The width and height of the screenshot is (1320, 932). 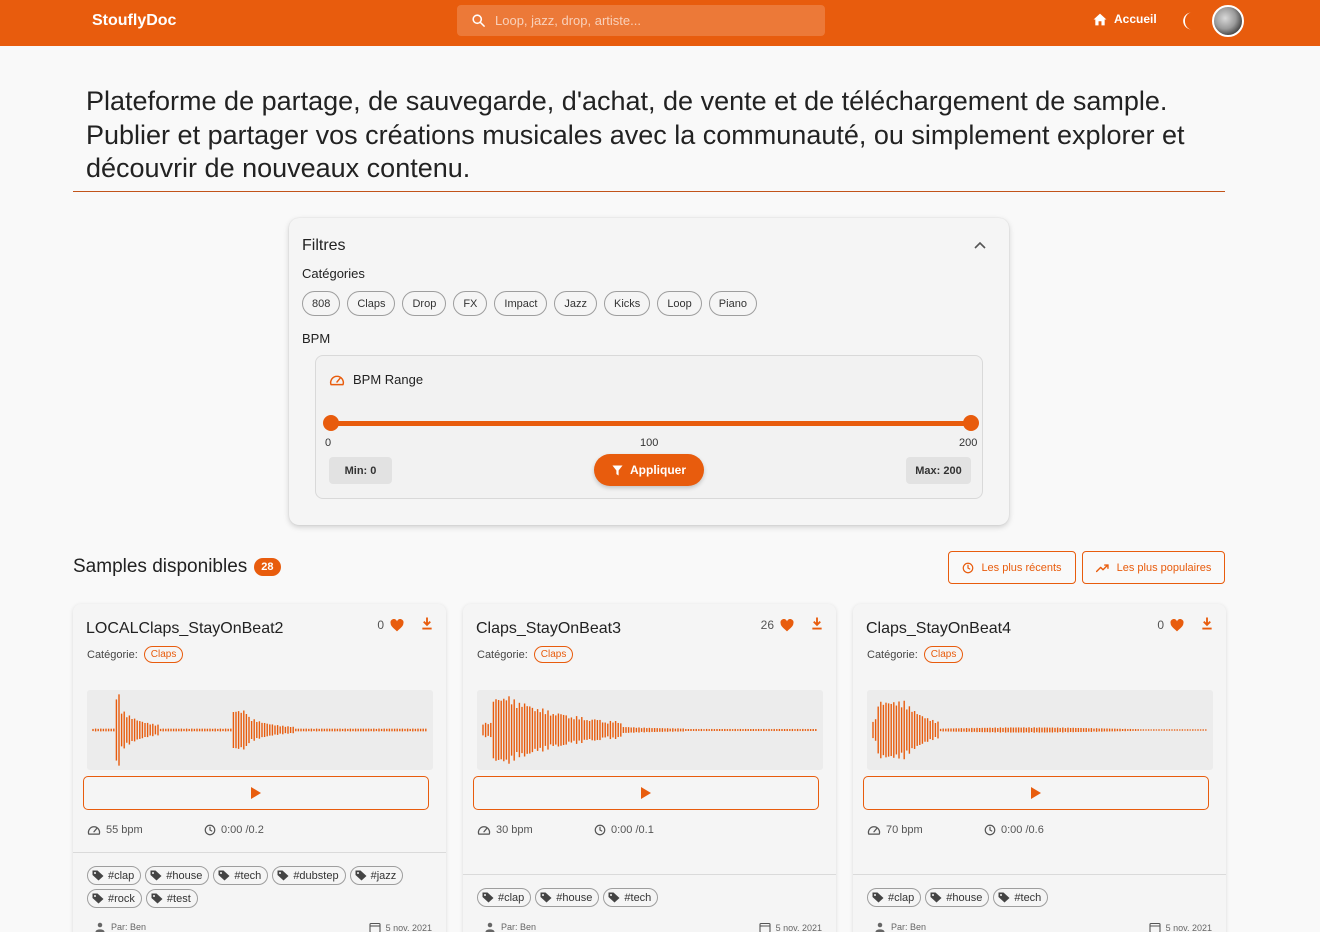 I want to click on sample-title: Claps_StayOnBeat3, so click(x=548, y=629).